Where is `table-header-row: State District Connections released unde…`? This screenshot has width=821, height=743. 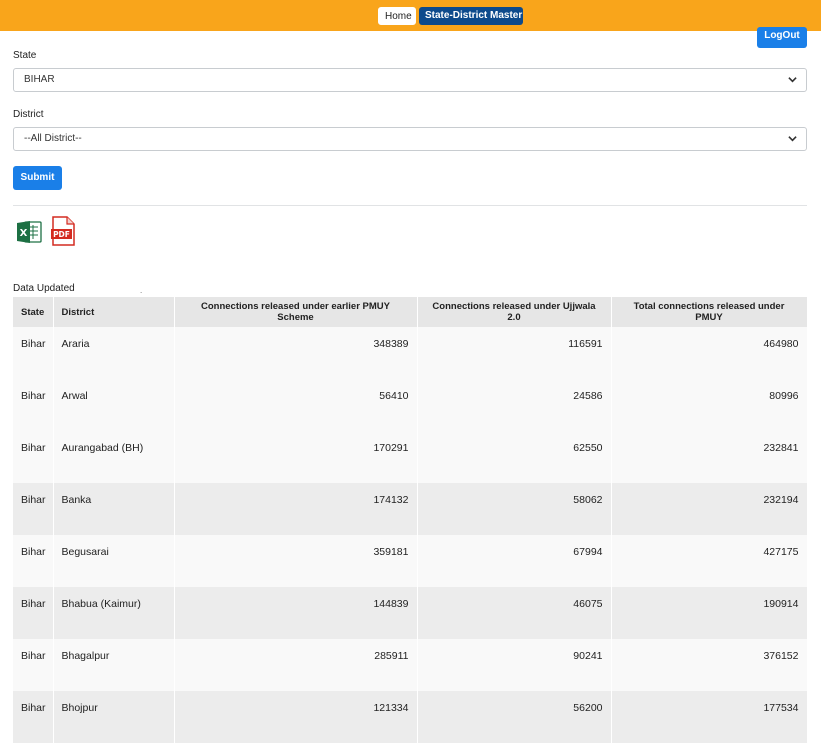
table-header-row: State District Connections released unde… is located at coordinates (410, 312).